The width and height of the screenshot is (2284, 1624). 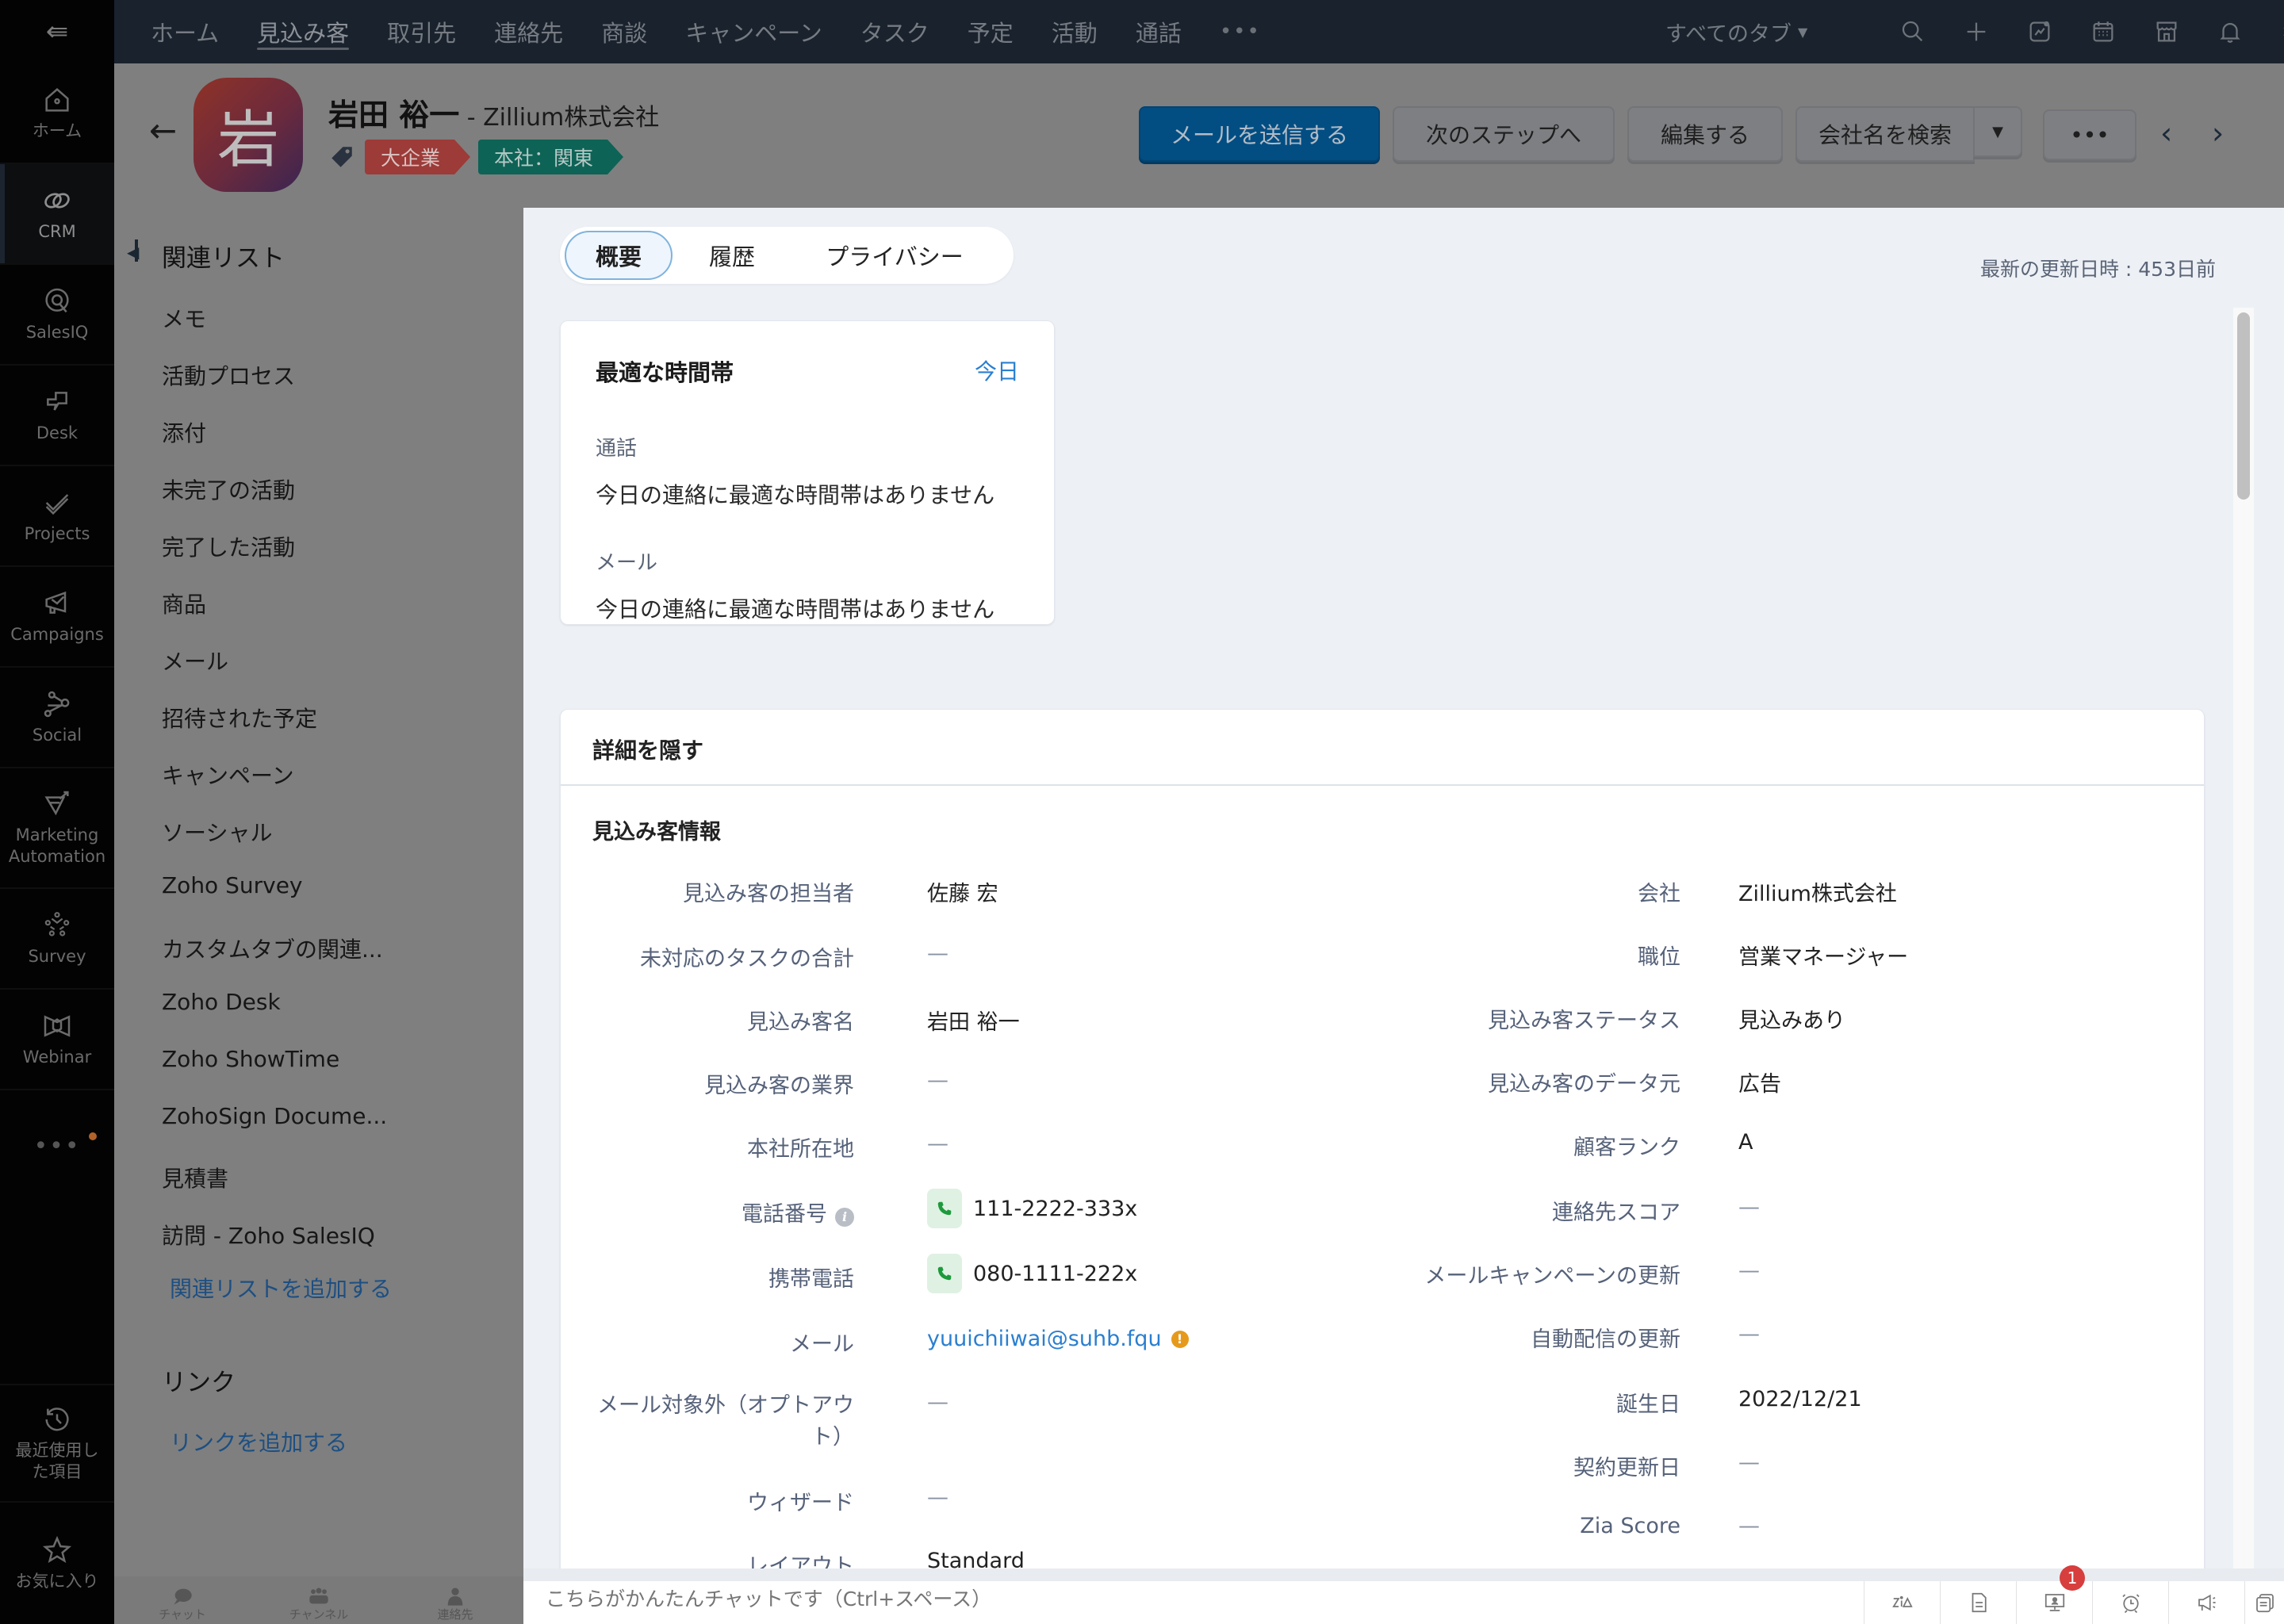 I want to click on rail-item-desk: Desk, so click(x=57, y=416).